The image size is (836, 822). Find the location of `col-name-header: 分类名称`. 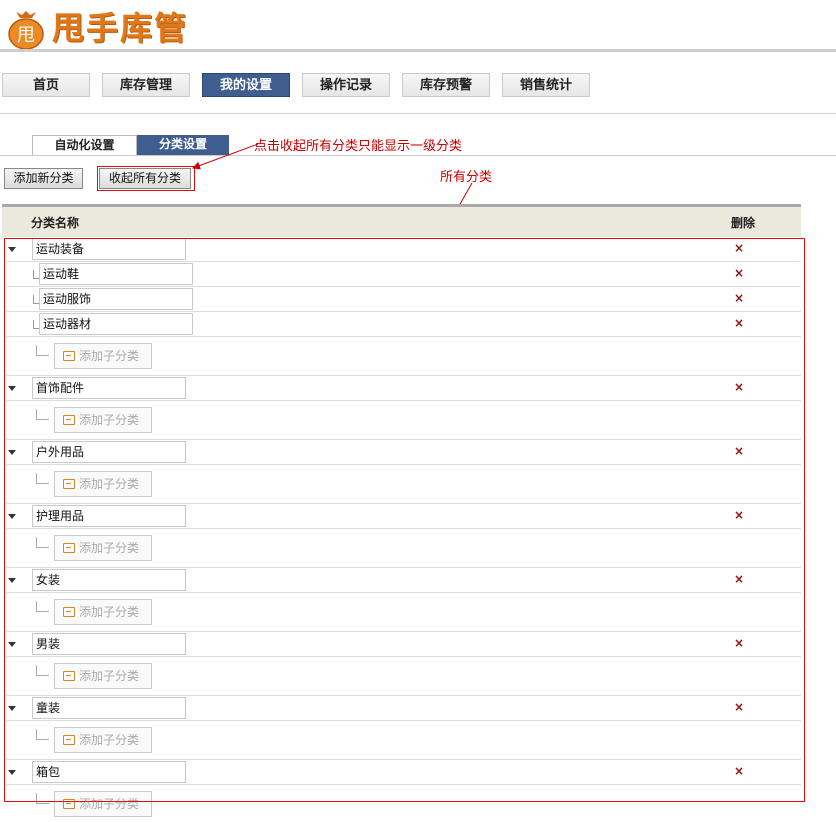

col-name-header: 分类名称 is located at coordinates (55, 223).